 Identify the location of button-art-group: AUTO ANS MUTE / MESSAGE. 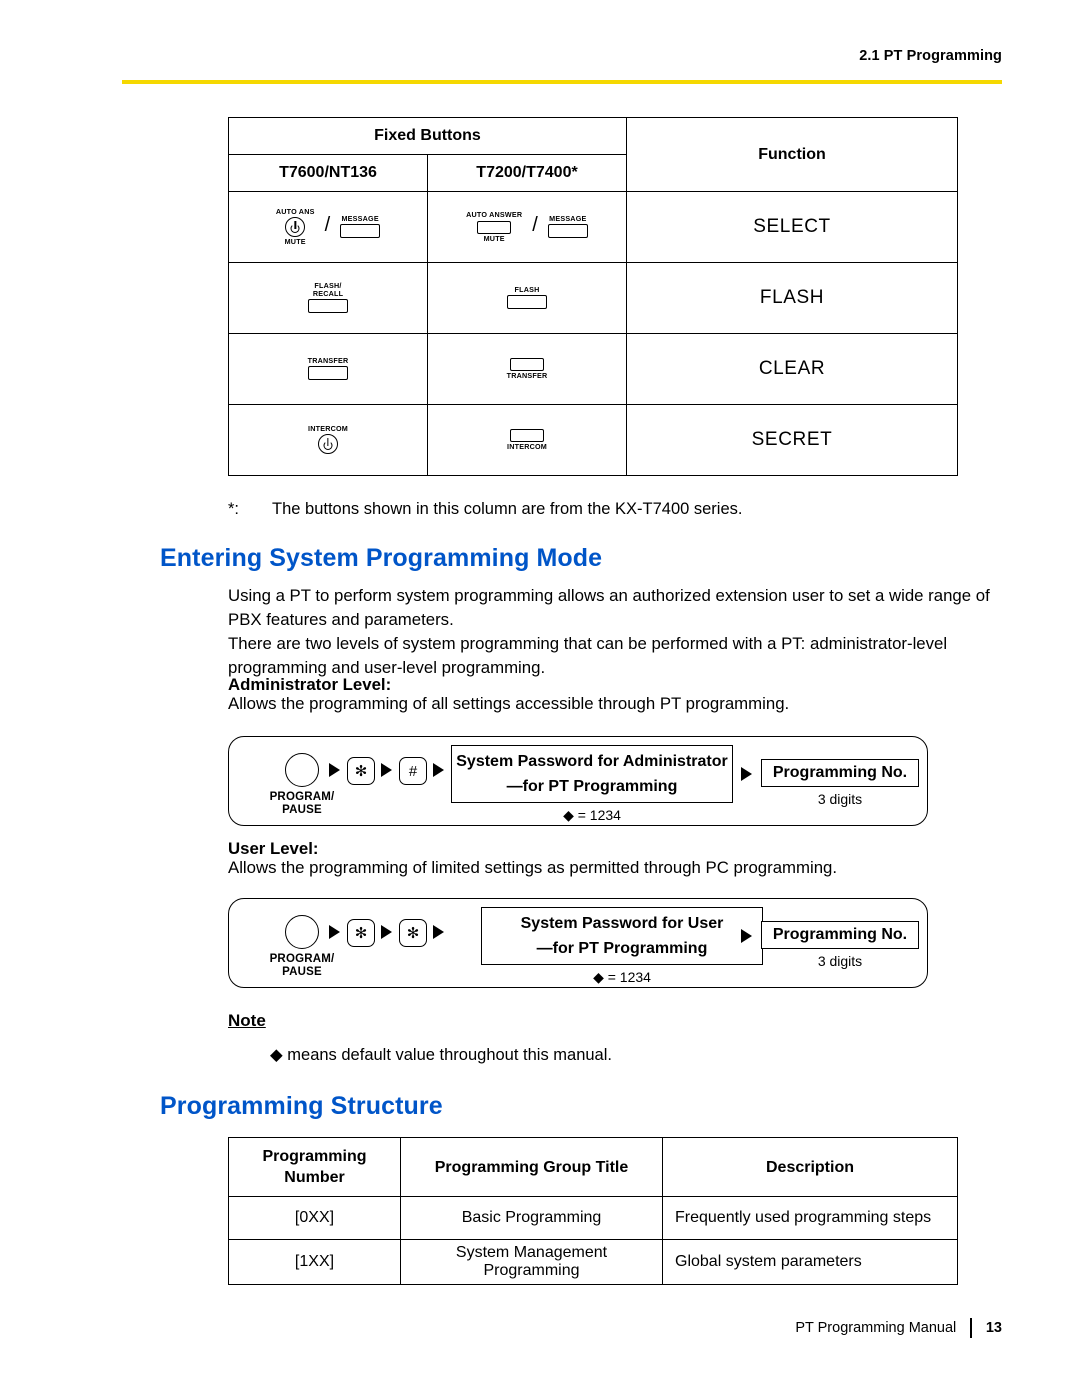
(328, 226).